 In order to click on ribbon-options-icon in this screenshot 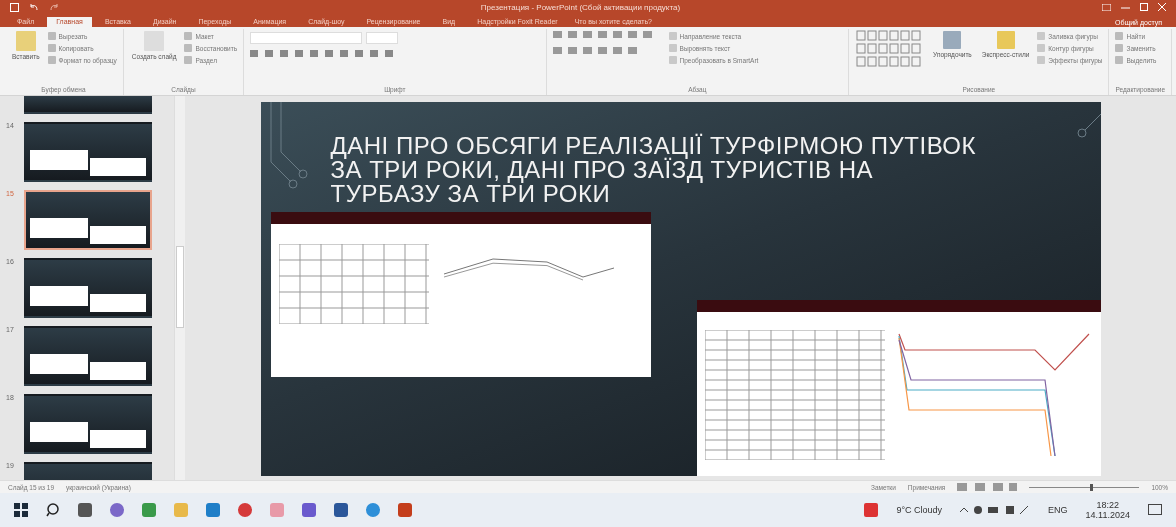, I will do `click(1106, 7)`.